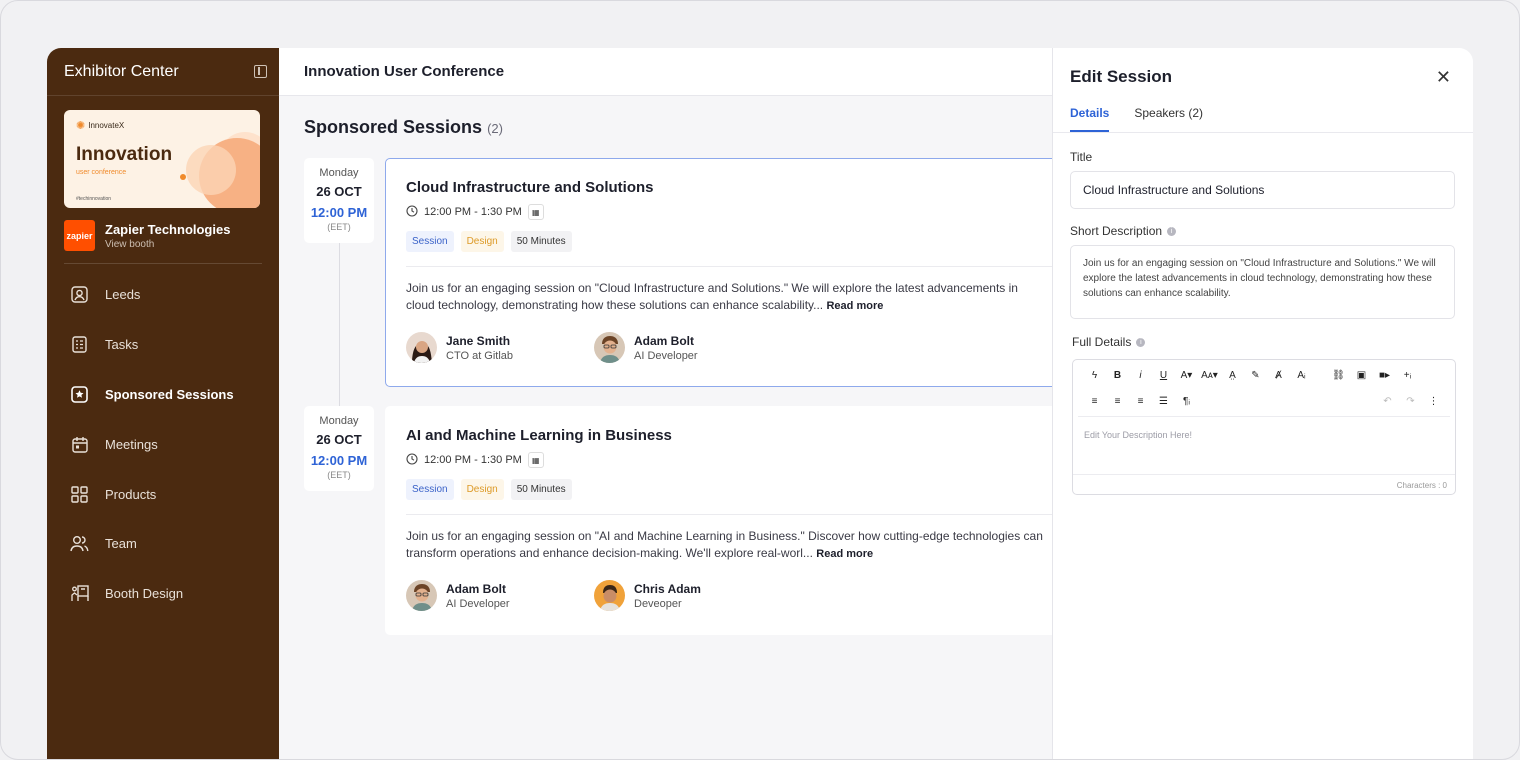 The width and height of the screenshot is (1520, 760). What do you see at coordinates (1410, 401) in the screenshot?
I see `redo-icon: ↷` at bounding box center [1410, 401].